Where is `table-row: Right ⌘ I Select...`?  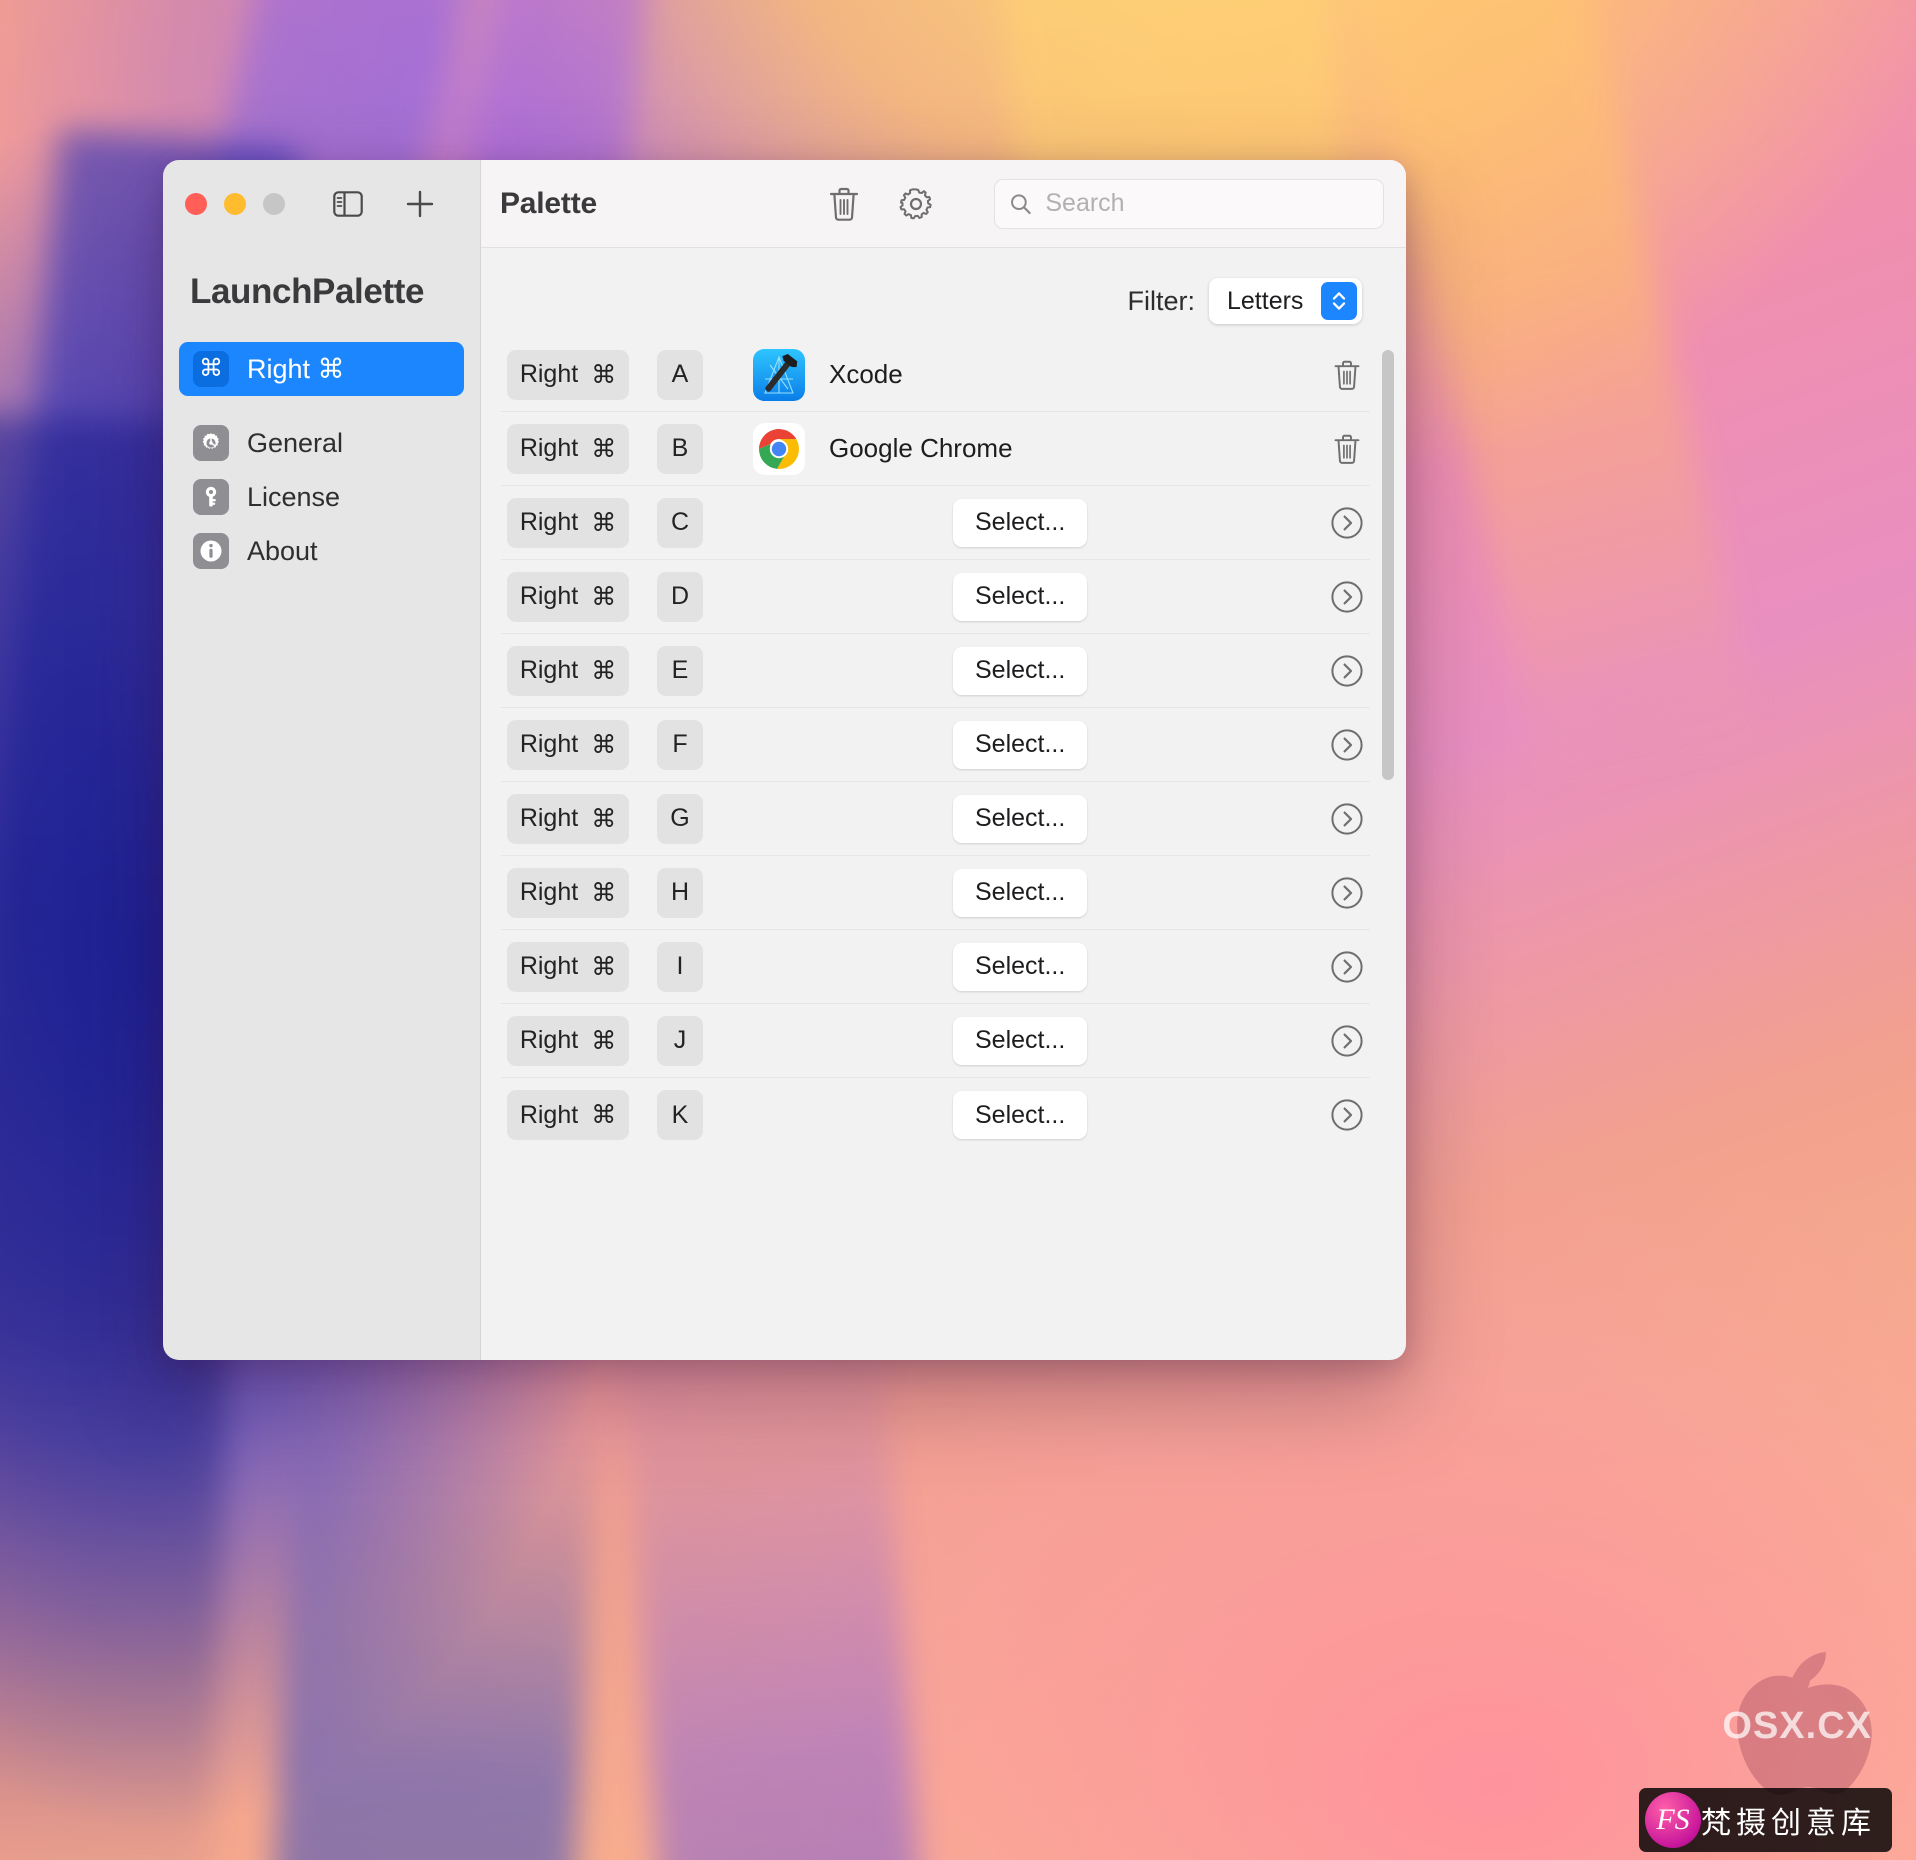 table-row: Right ⌘ I Select... is located at coordinates (935, 967).